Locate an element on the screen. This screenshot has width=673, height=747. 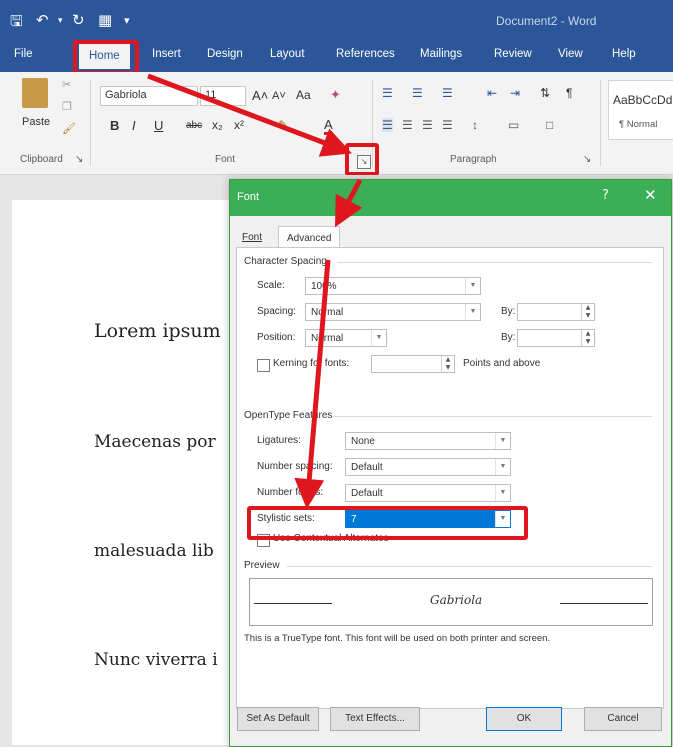
arrow-to-advanced-tab is located at coordinates (348, 203).